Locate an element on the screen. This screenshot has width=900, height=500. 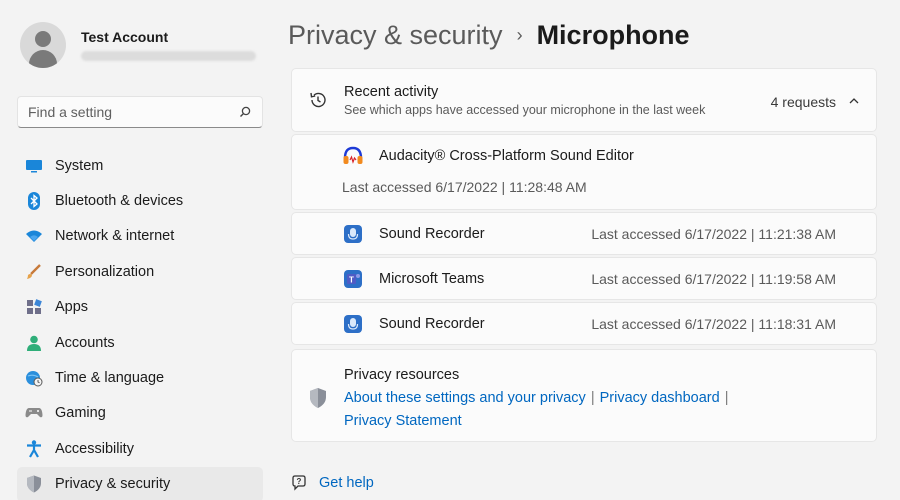
privacy-statement-link: Privacy Statement is located at coordinates (403, 421).